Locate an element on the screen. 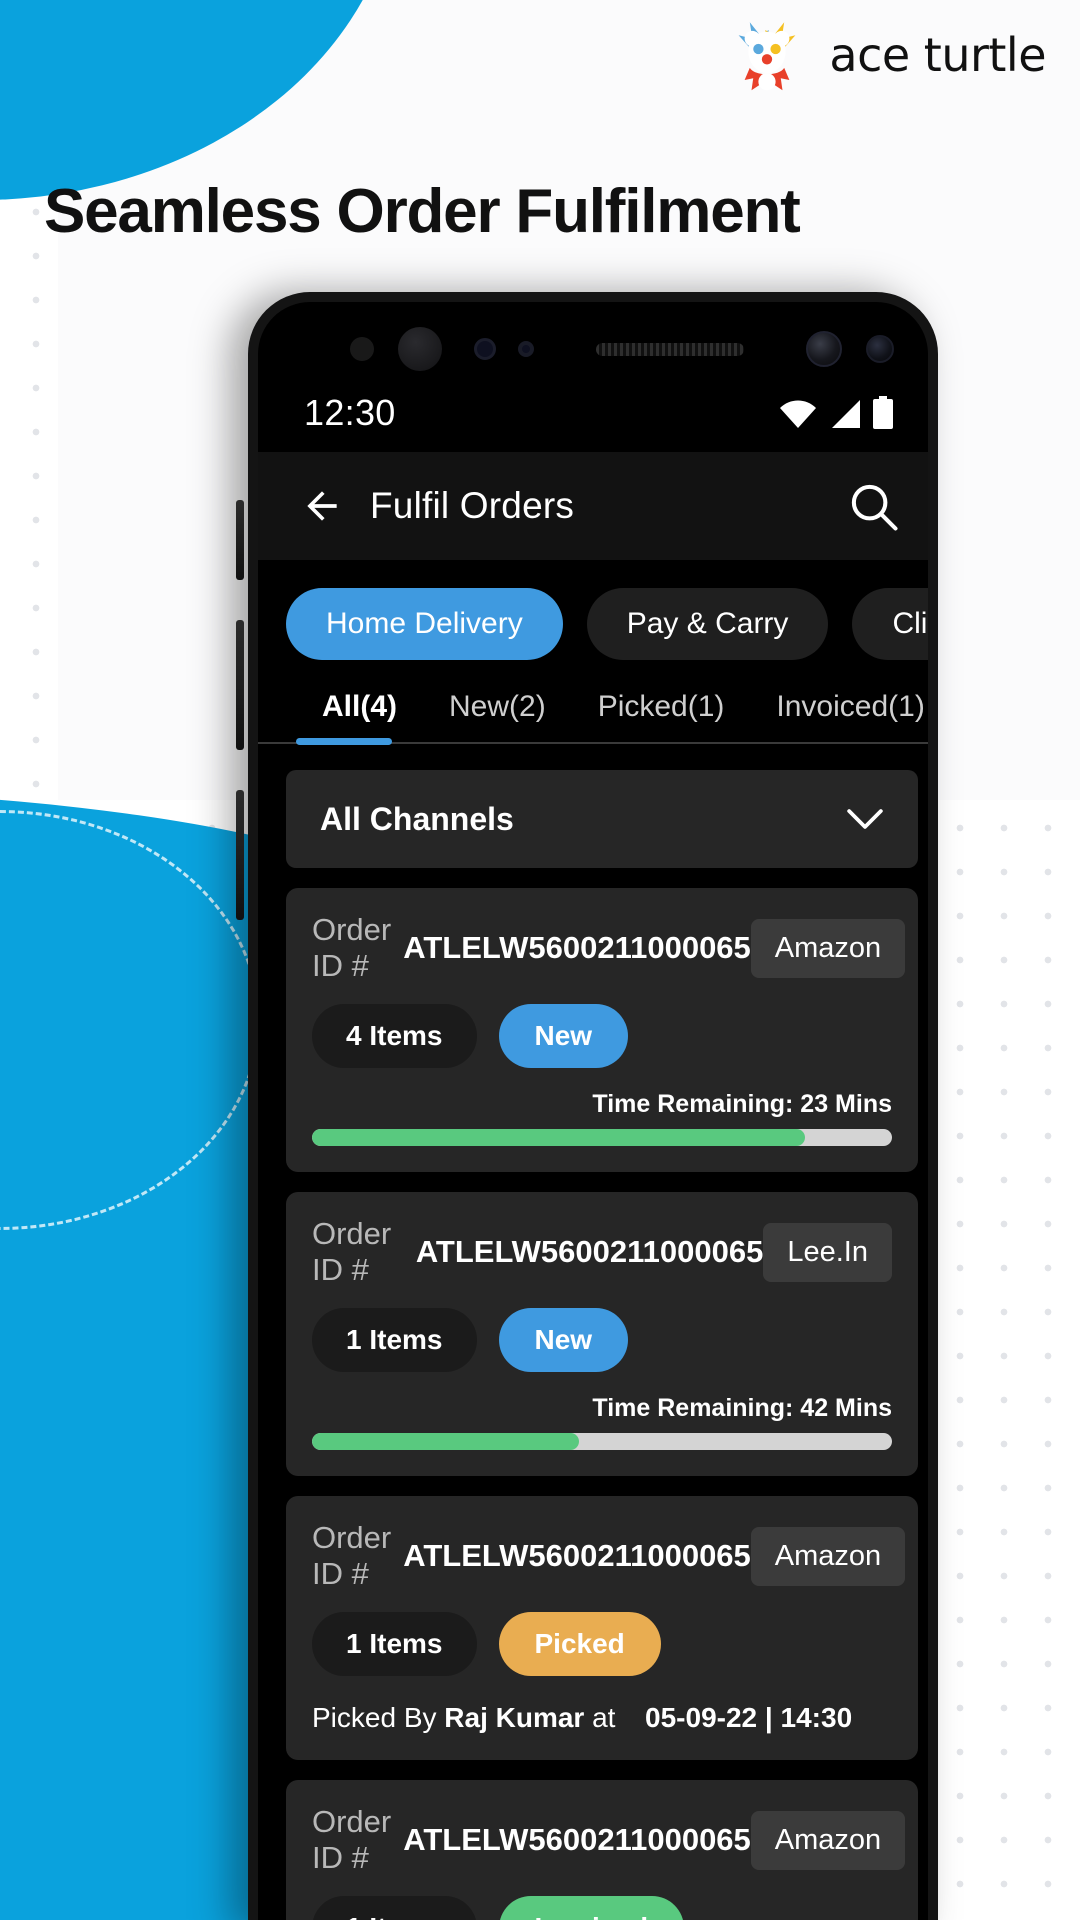 The image size is (1080, 1920). page-title: Seamless Order Fulfilment is located at coordinates (422, 211).